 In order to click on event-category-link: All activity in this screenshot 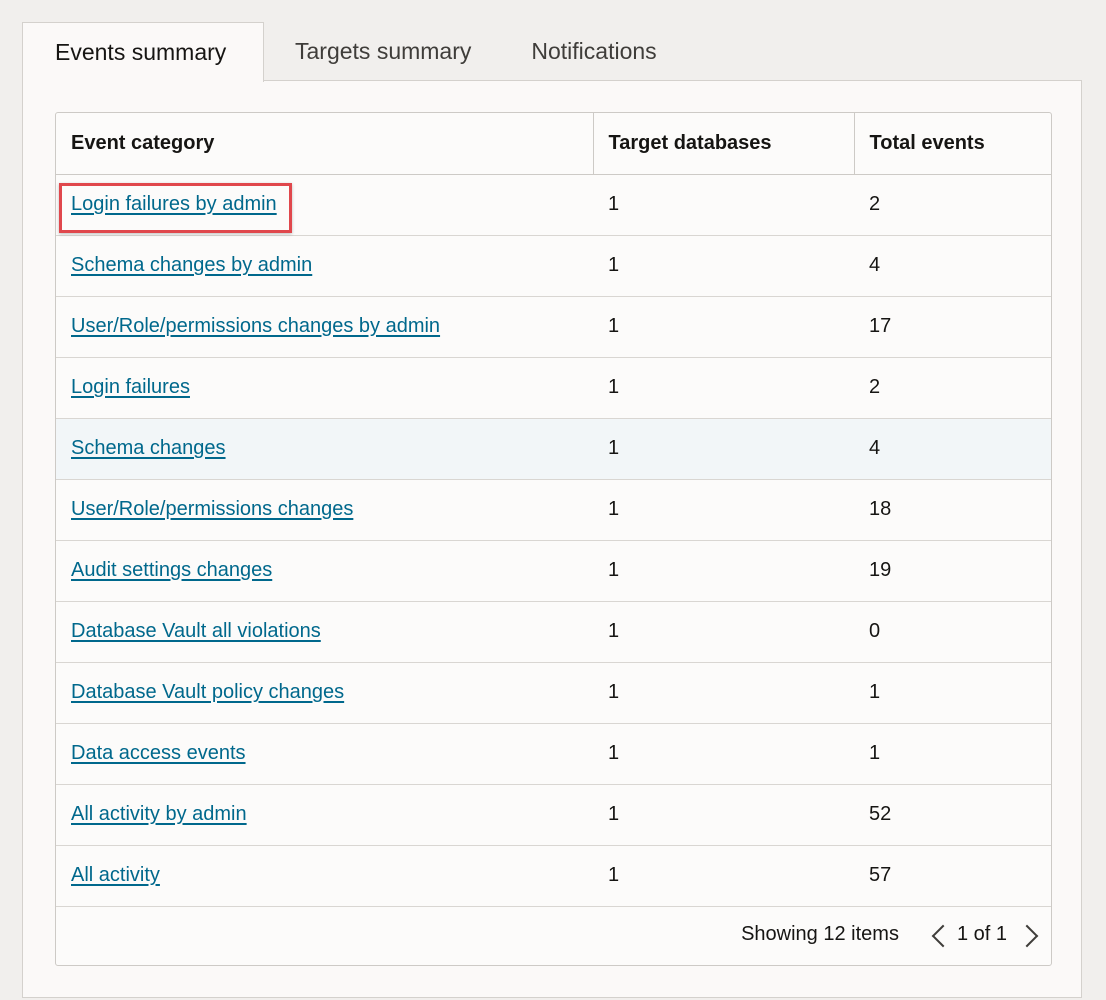, I will do `click(115, 875)`.